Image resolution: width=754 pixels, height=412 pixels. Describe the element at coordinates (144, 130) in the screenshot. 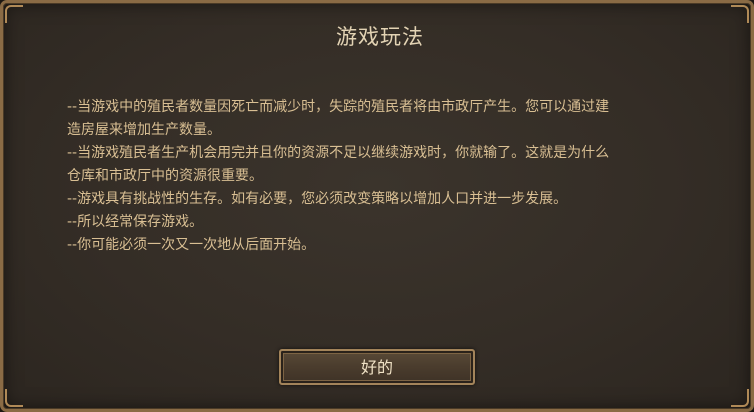

I see `instruction-line: 造房屋来增加生产数量。` at that location.